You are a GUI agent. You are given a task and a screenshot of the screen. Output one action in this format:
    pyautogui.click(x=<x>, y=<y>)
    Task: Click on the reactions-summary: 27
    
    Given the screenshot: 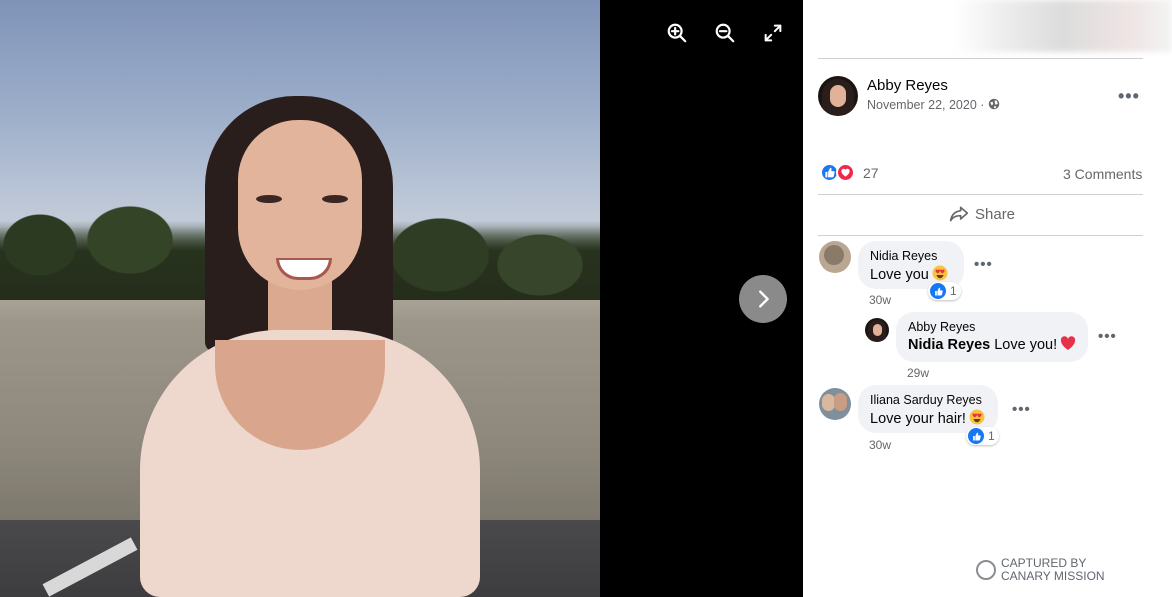 What is the action you would take?
    pyautogui.click(x=849, y=172)
    